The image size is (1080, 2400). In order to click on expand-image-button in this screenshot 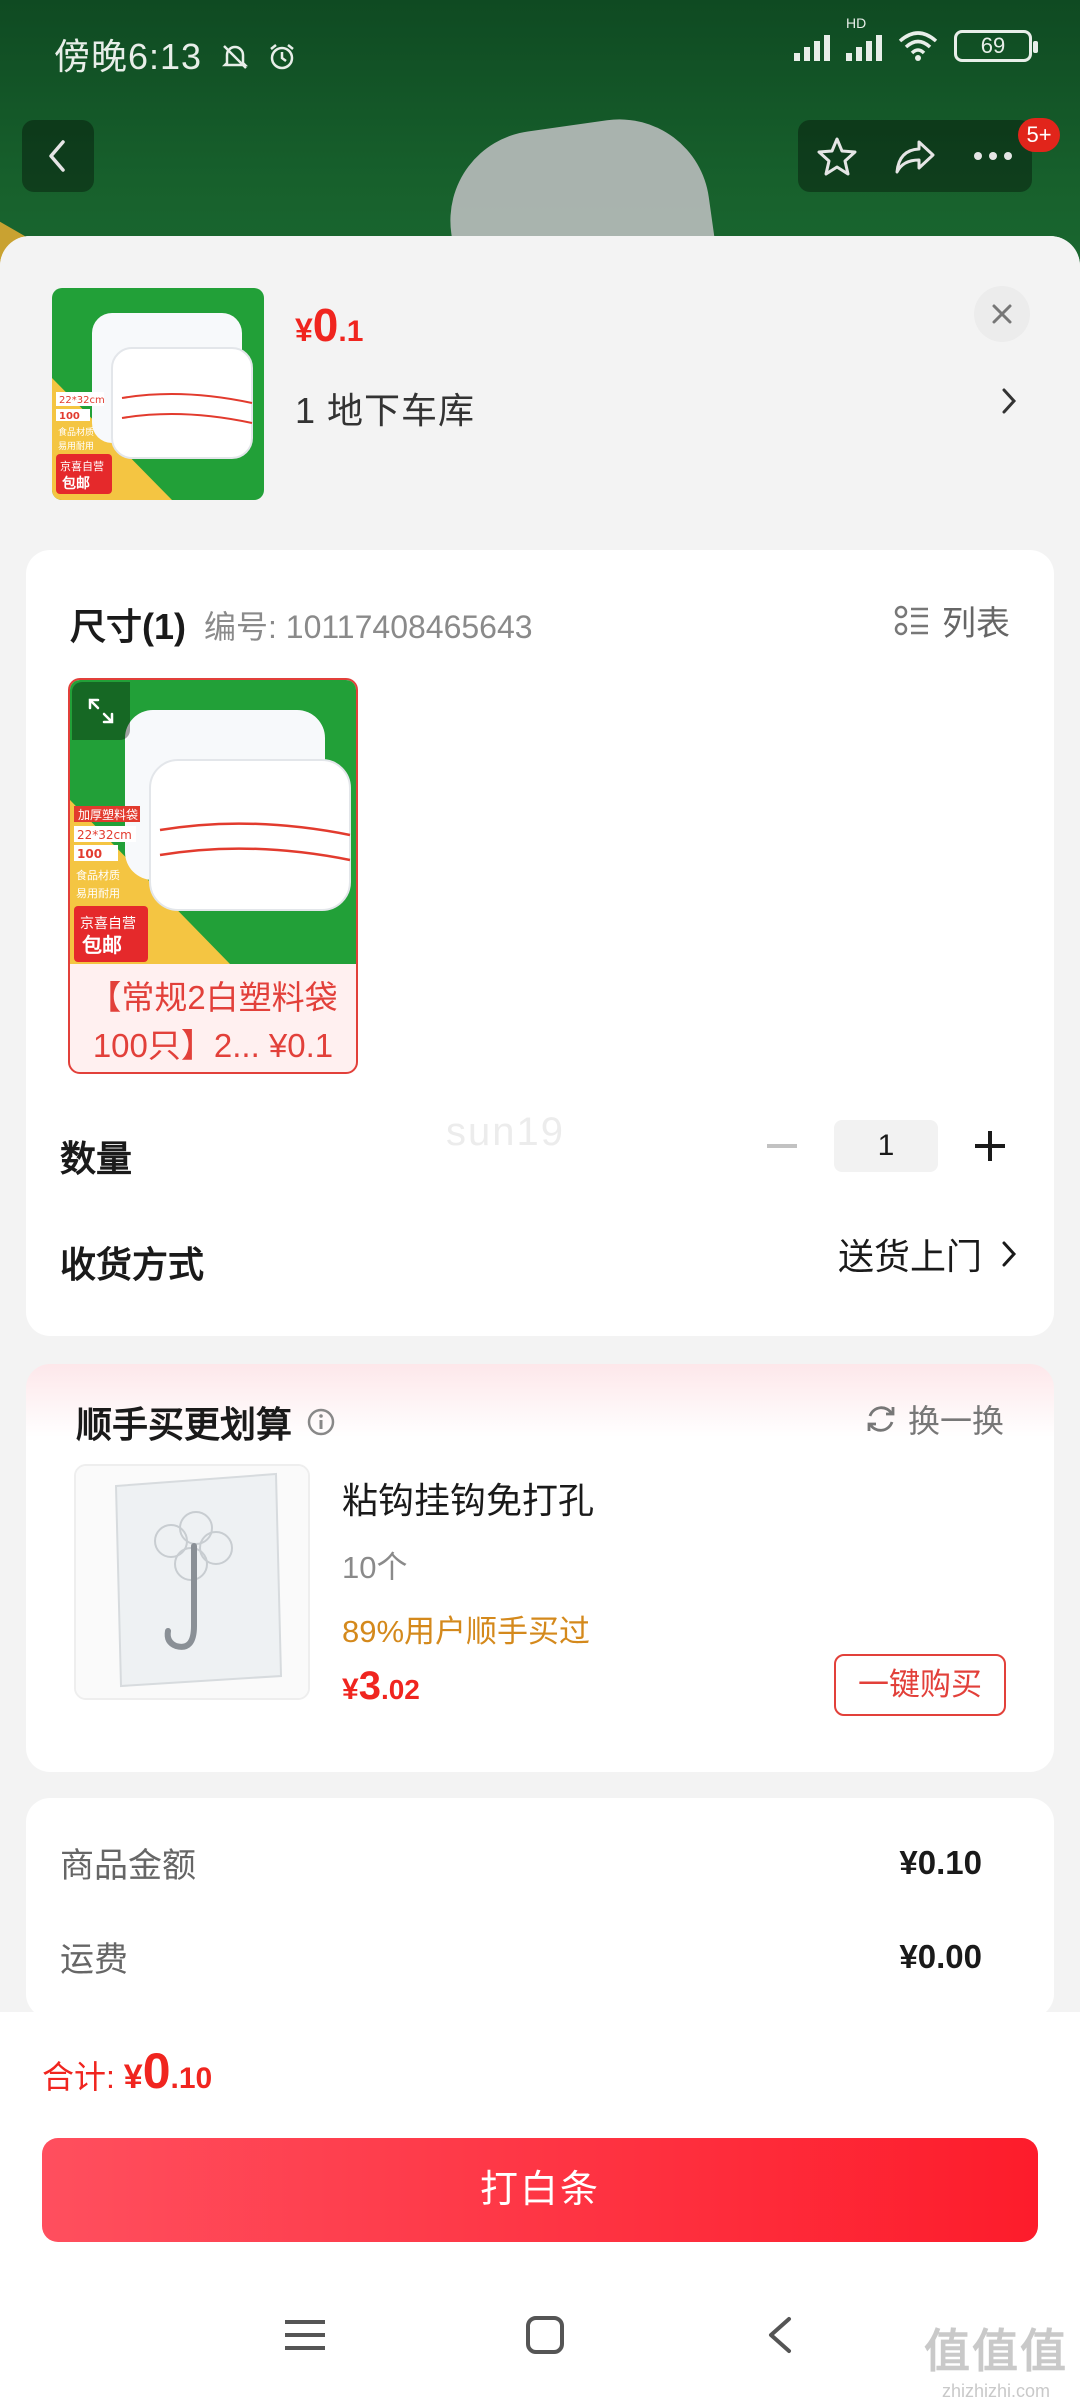, I will do `click(101, 711)`.